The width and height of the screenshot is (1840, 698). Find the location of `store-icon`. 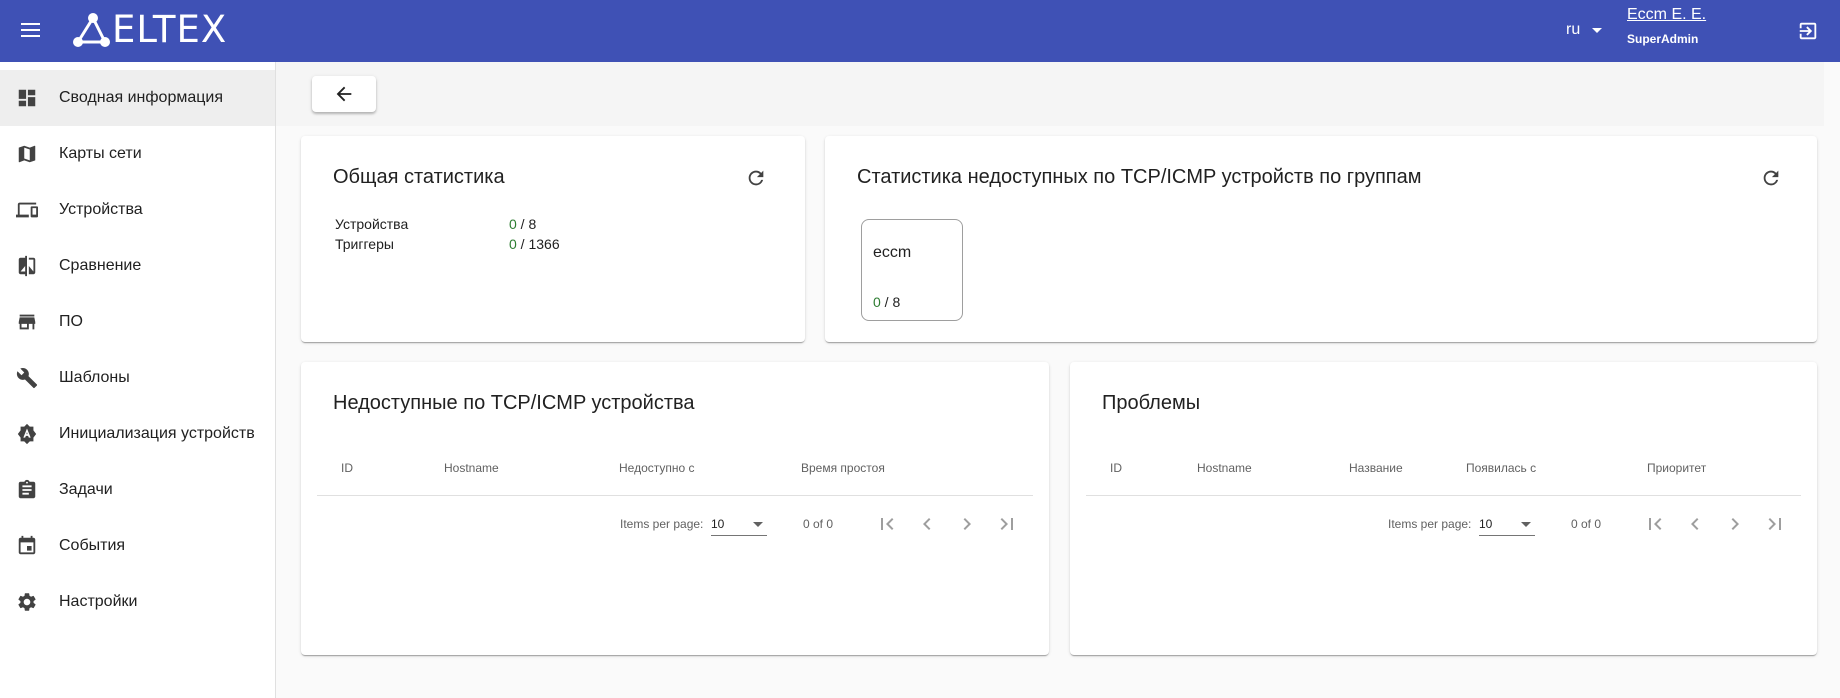

store-icon is located at coordinates (27, 322).